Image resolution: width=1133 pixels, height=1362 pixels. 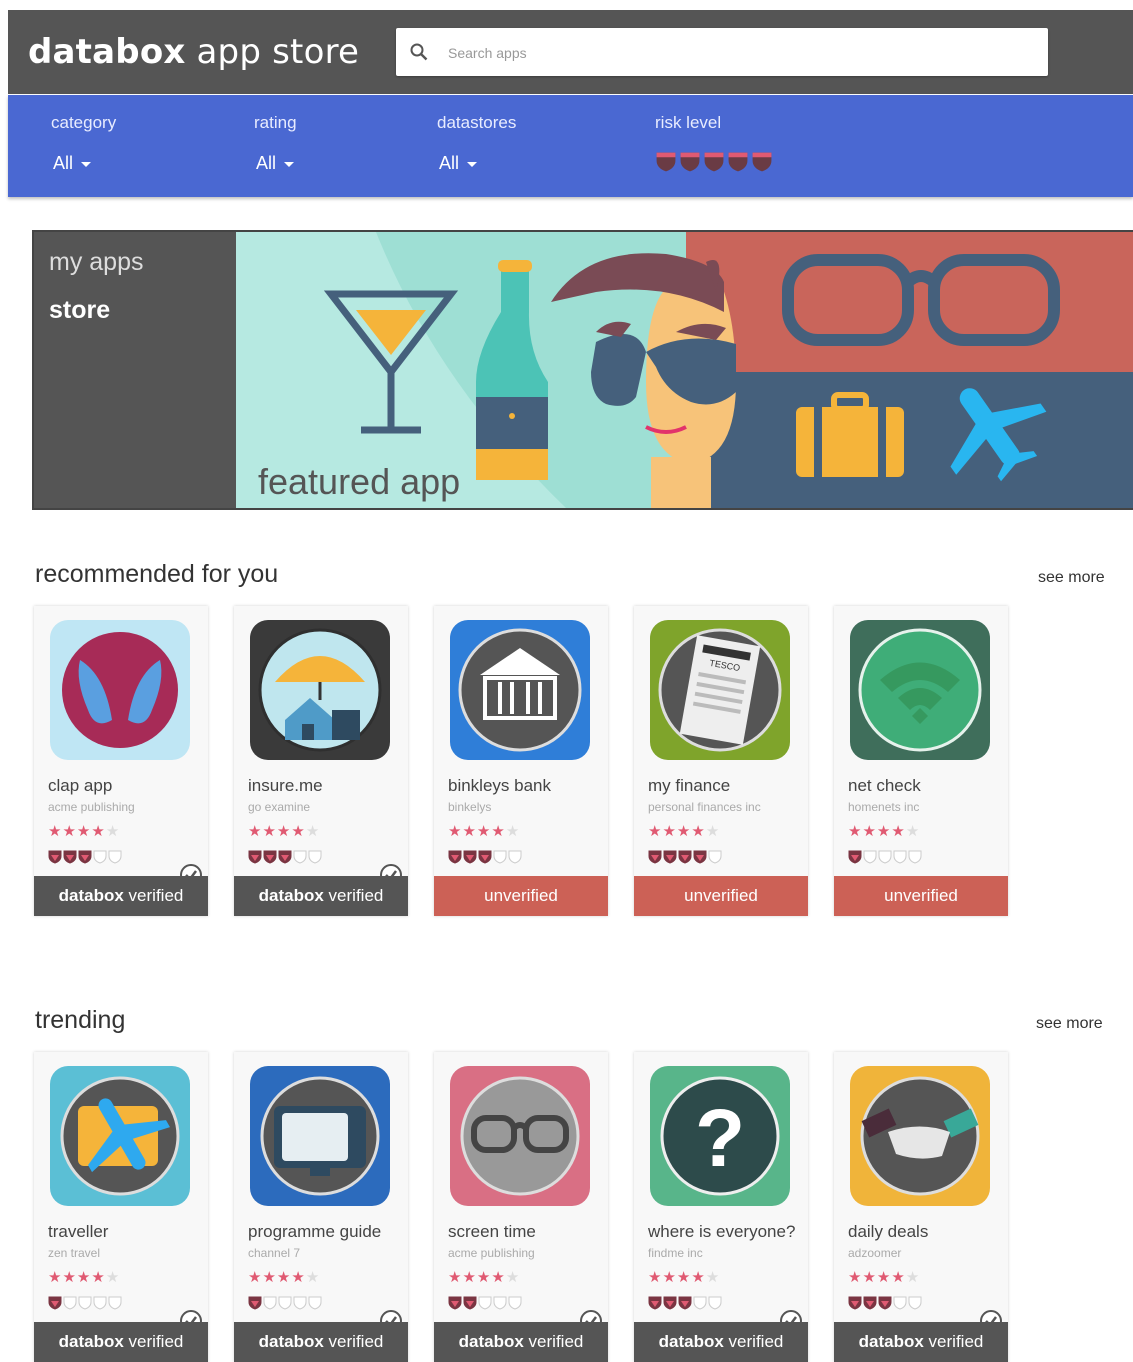 I want to click on app-name: traveller, so click(x=78, y=1232).